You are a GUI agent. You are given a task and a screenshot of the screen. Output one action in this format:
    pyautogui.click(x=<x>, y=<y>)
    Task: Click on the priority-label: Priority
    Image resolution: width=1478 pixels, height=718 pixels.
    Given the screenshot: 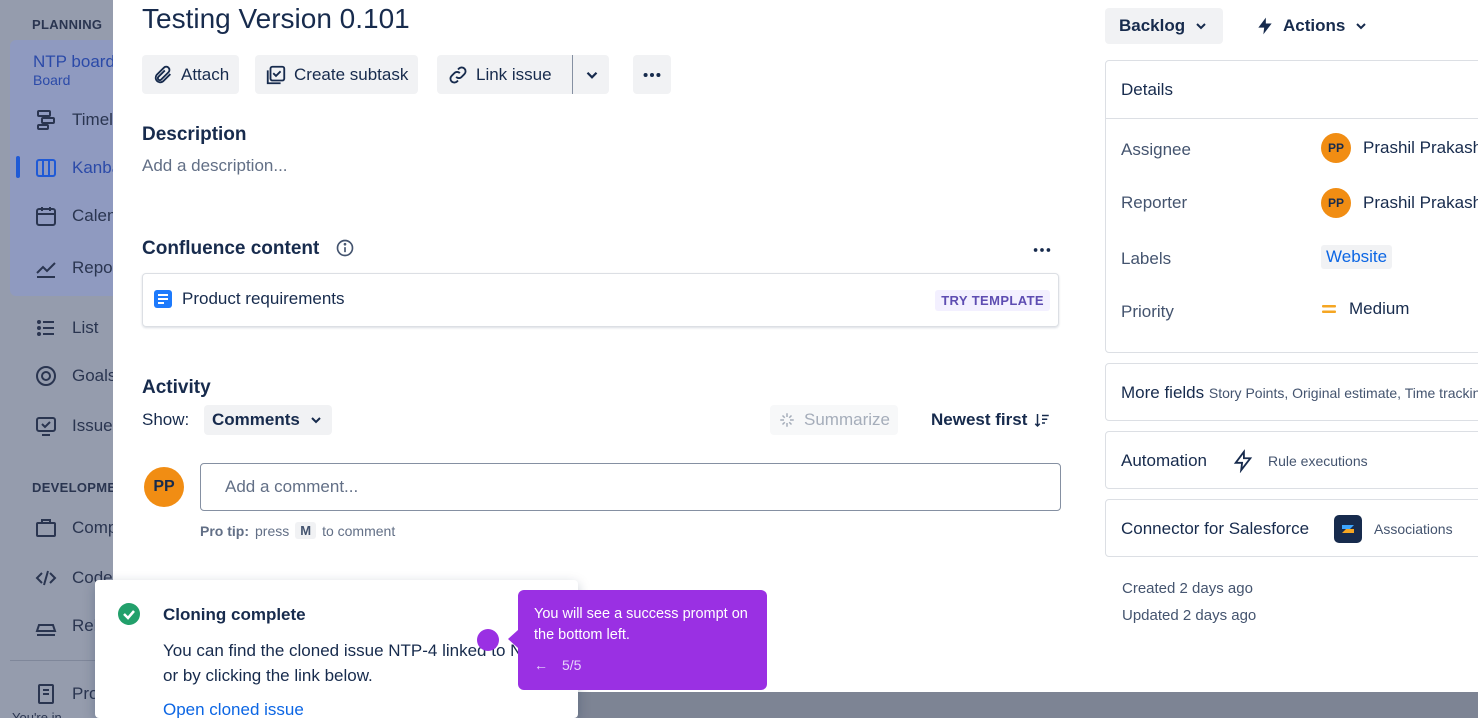 What is the action you would take?
    pyautogui.click(x=1147, y=311)
    